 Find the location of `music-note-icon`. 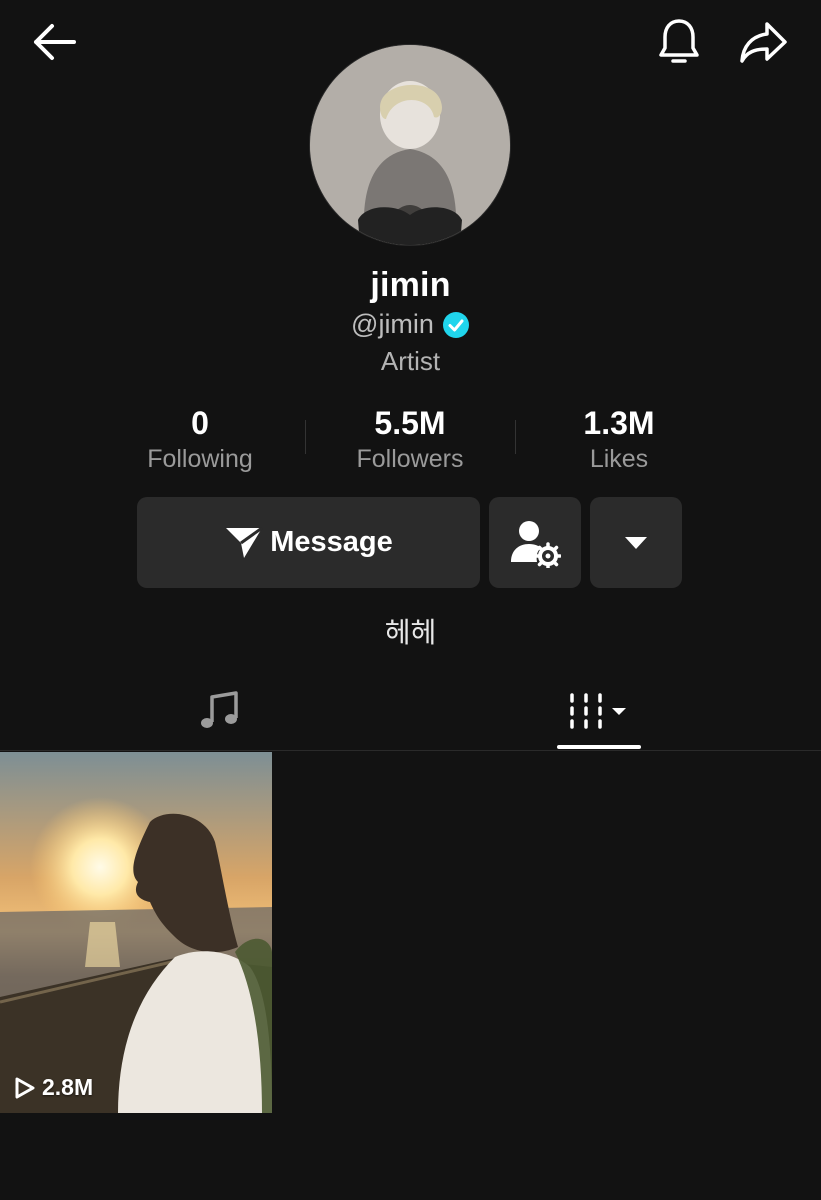

music-note-icon is located at coordinates (219, 709).